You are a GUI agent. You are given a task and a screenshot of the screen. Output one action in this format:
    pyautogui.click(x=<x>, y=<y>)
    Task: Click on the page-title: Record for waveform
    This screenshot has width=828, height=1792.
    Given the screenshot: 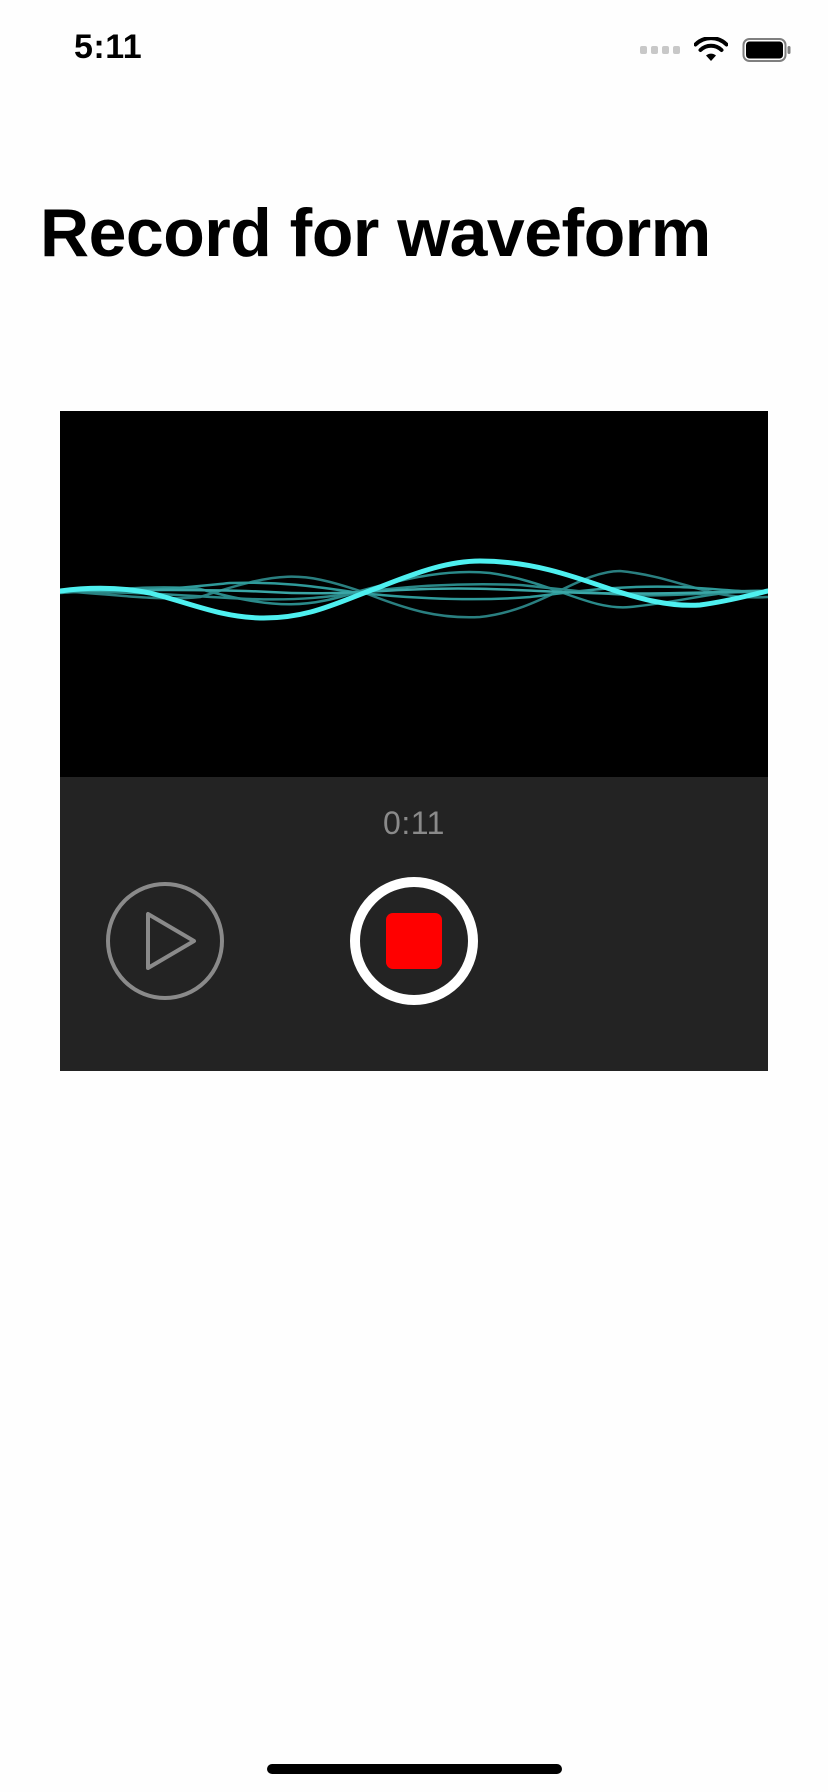 What is the action you would take?
    pyautogui.click(x=375, y=233)
    